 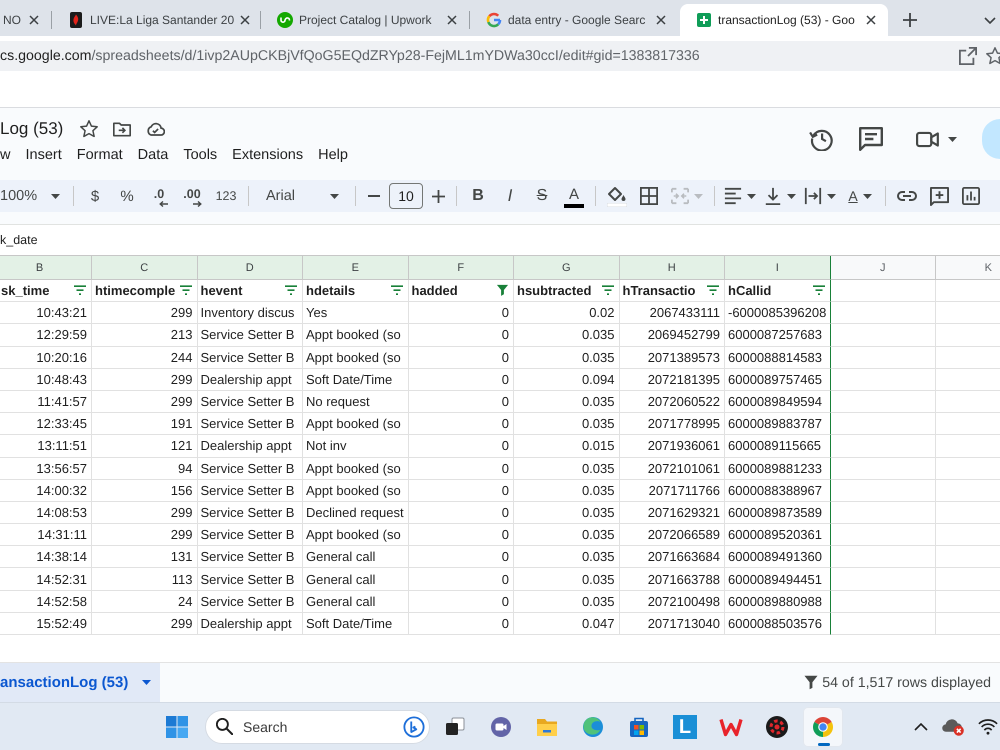 I want to click on plus-icon, so click(x=438, y=196).